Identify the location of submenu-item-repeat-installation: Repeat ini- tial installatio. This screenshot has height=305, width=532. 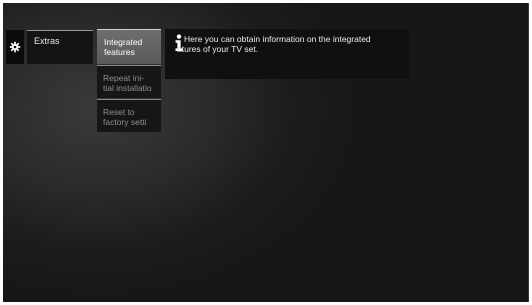
(129, 81).